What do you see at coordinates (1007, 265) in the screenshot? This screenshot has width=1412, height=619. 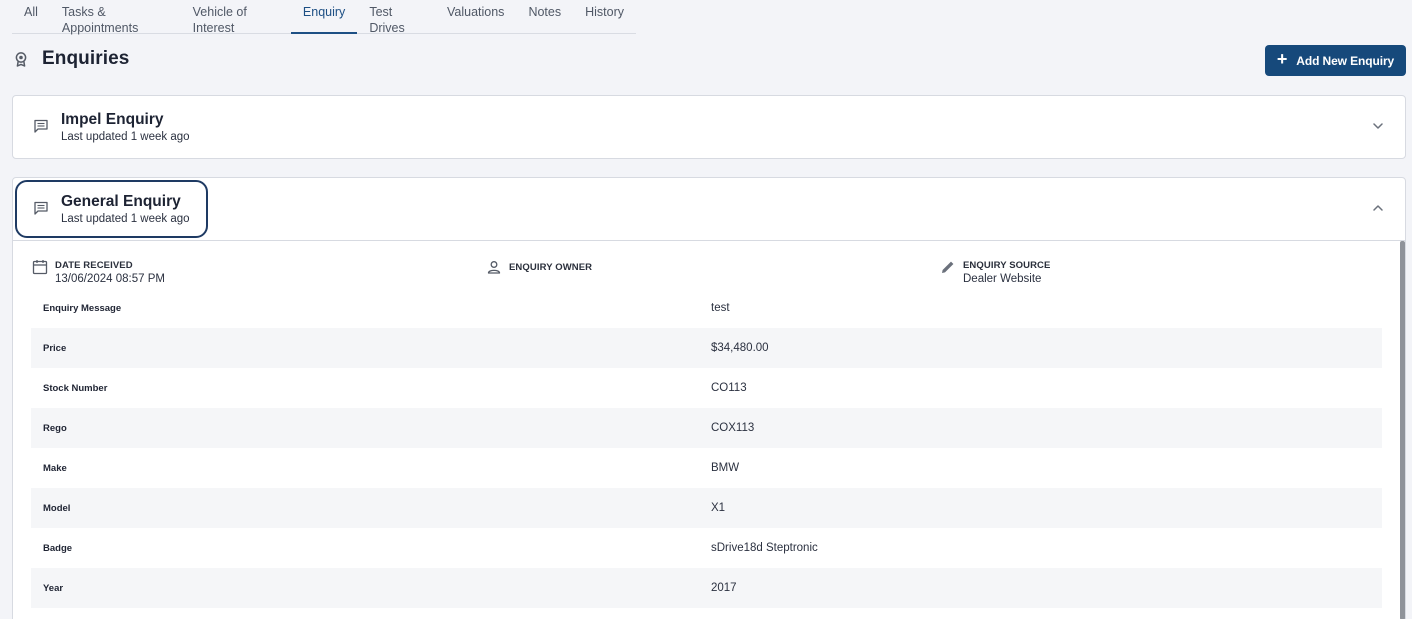 I see `enquiry-source-label: ENQUIRY SOURCE` at bounding box center [1007, 265].